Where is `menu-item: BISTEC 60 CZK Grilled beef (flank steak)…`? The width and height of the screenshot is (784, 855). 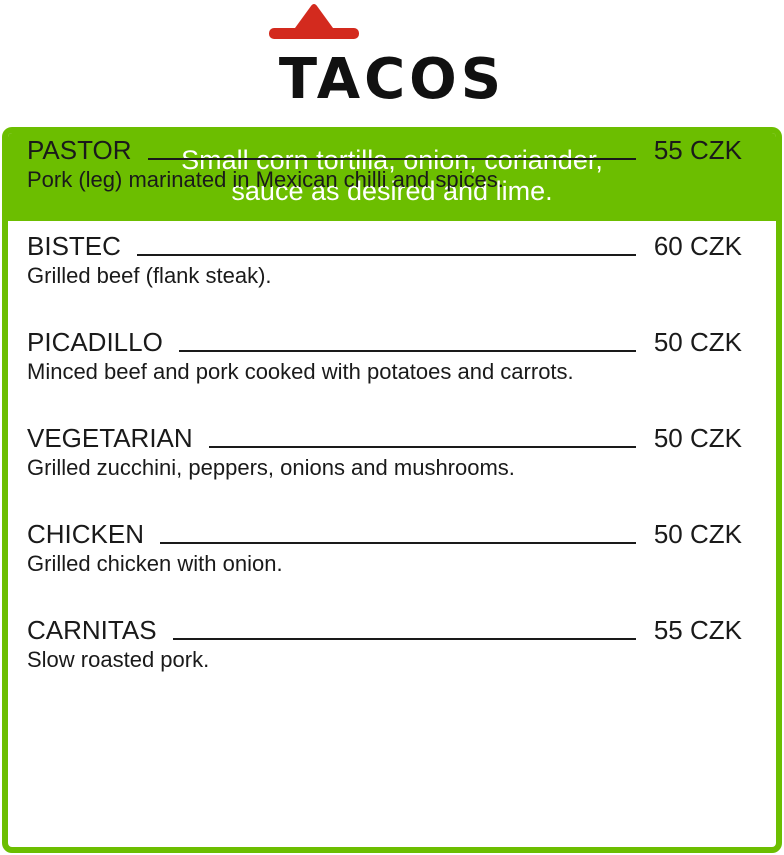 menu-item: BISTEC 60 CZK Grilled beef (flank steak)… is located at coordinates (384, 279).